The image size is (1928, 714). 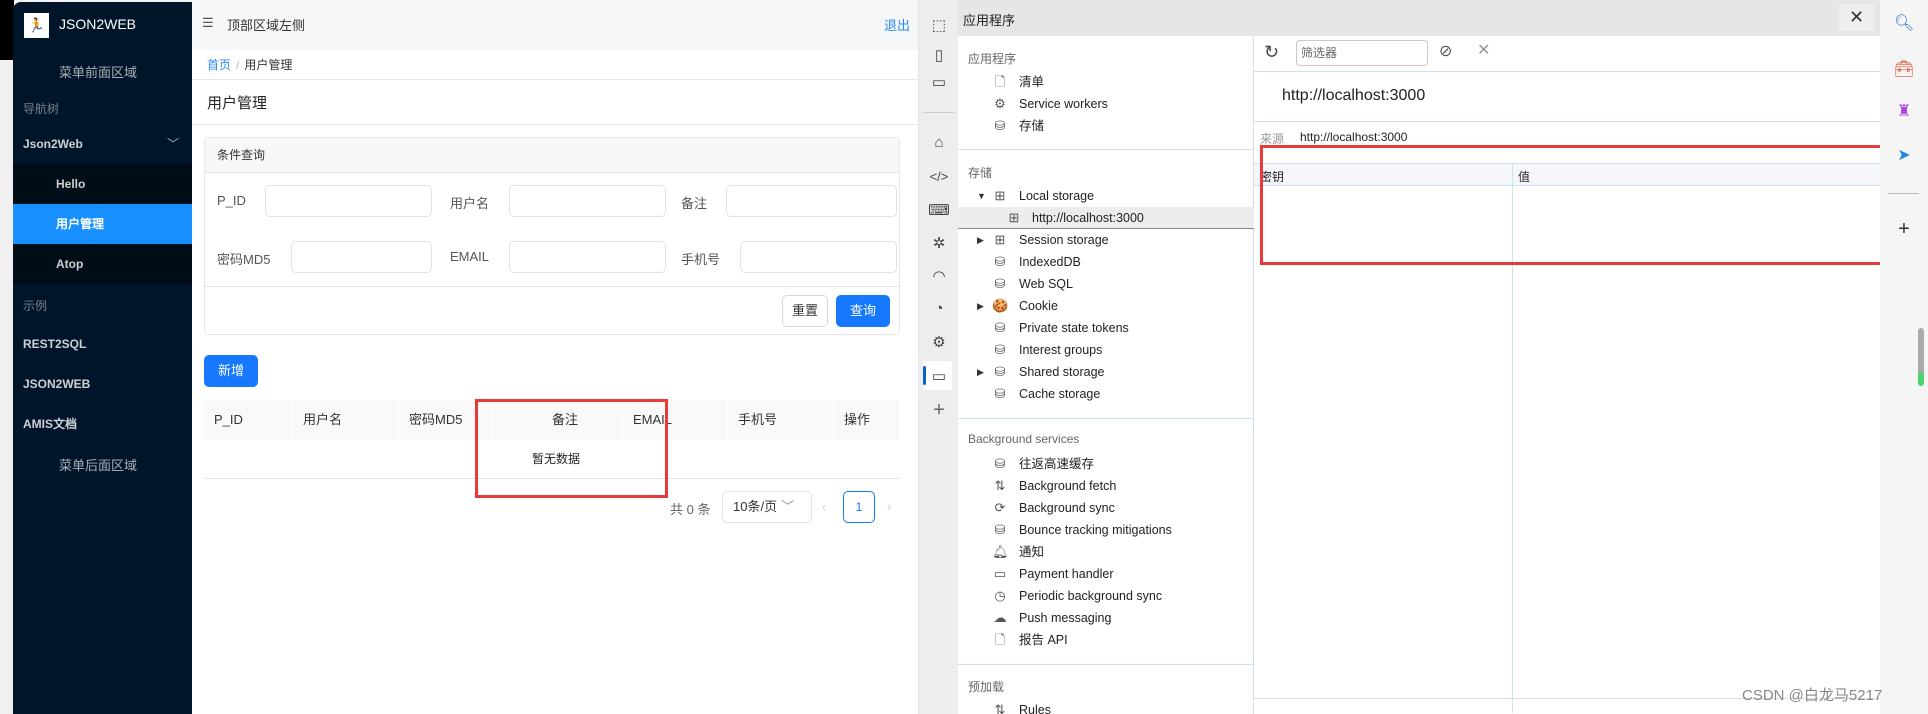 I want to click on close-icon: ✕, so click(x=1856, y=17).